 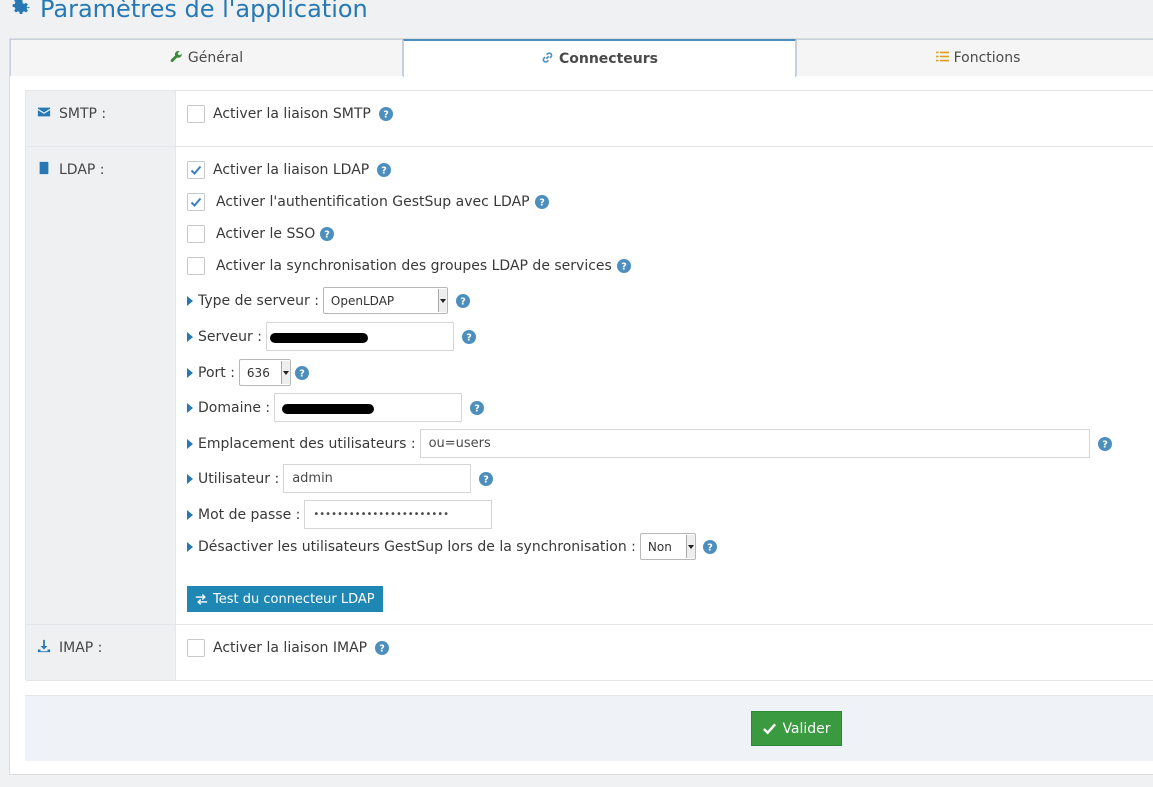 I want to click on ldap-enable-checkbox, so click(x=196, y=170).